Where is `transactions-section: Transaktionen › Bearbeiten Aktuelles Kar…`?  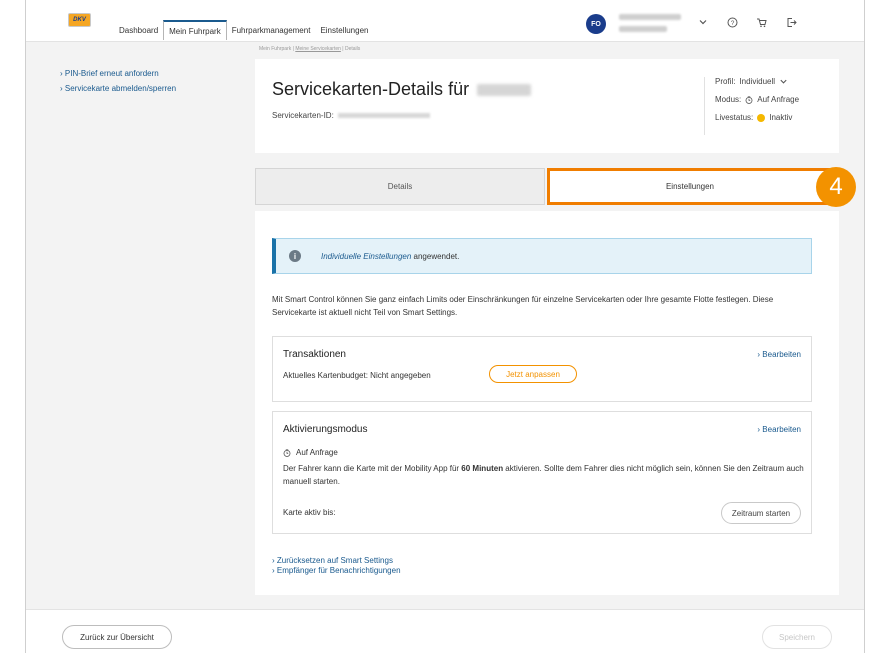 transactions-section: Transaktionen › Bearbeiten Aktuelles Kar… is located at coordinates (542, 369).